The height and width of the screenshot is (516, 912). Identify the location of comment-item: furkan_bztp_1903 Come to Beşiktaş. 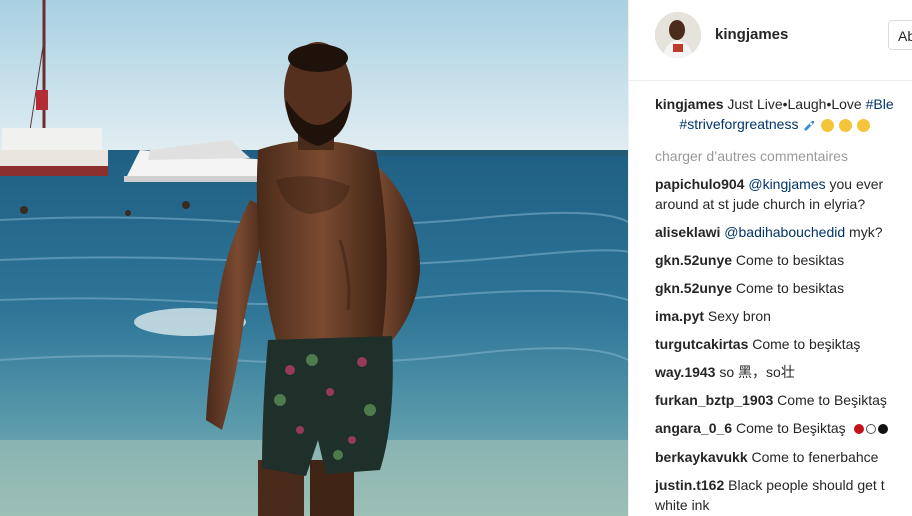
(783, 400).